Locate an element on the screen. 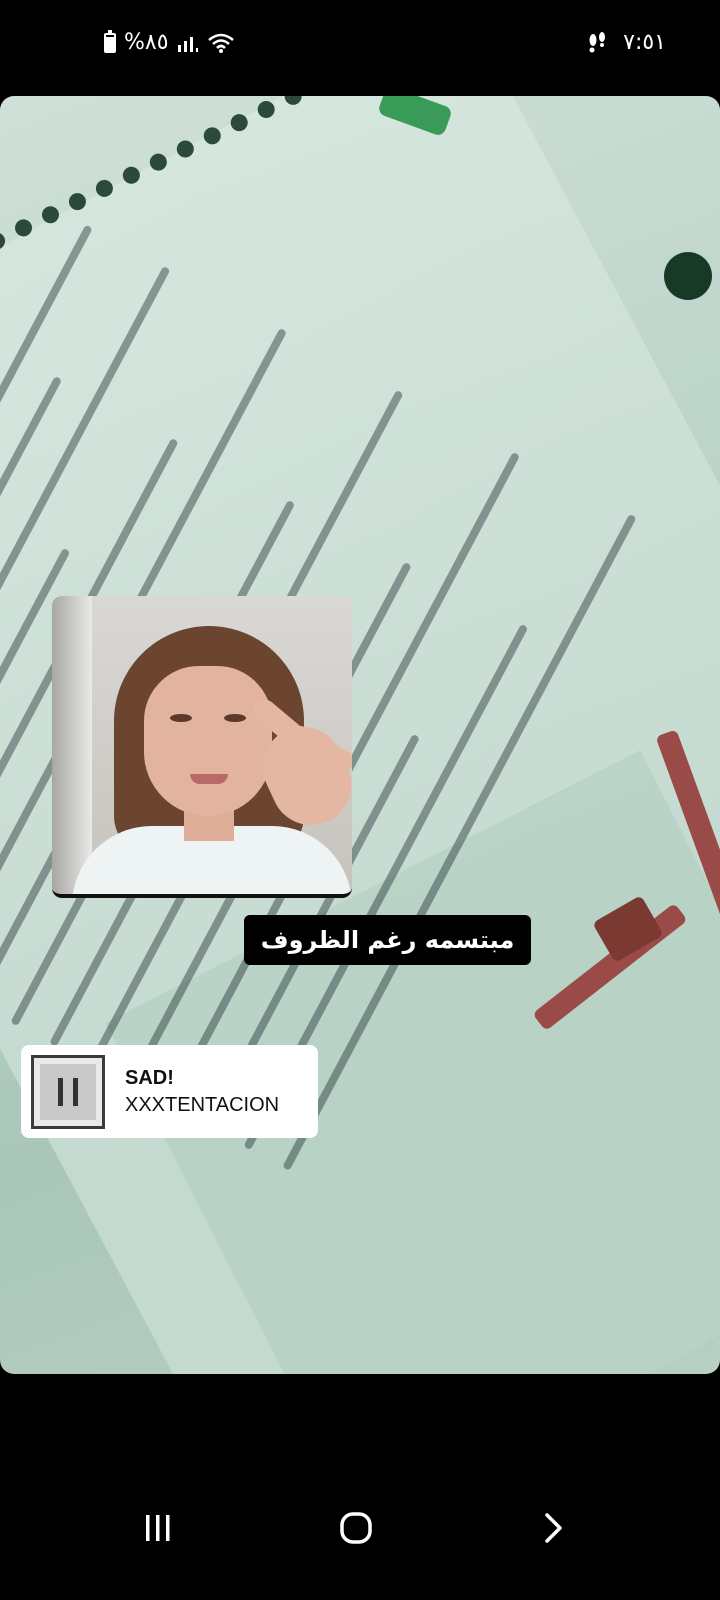  recent-apps-button is located at coordinates (158, 1528).